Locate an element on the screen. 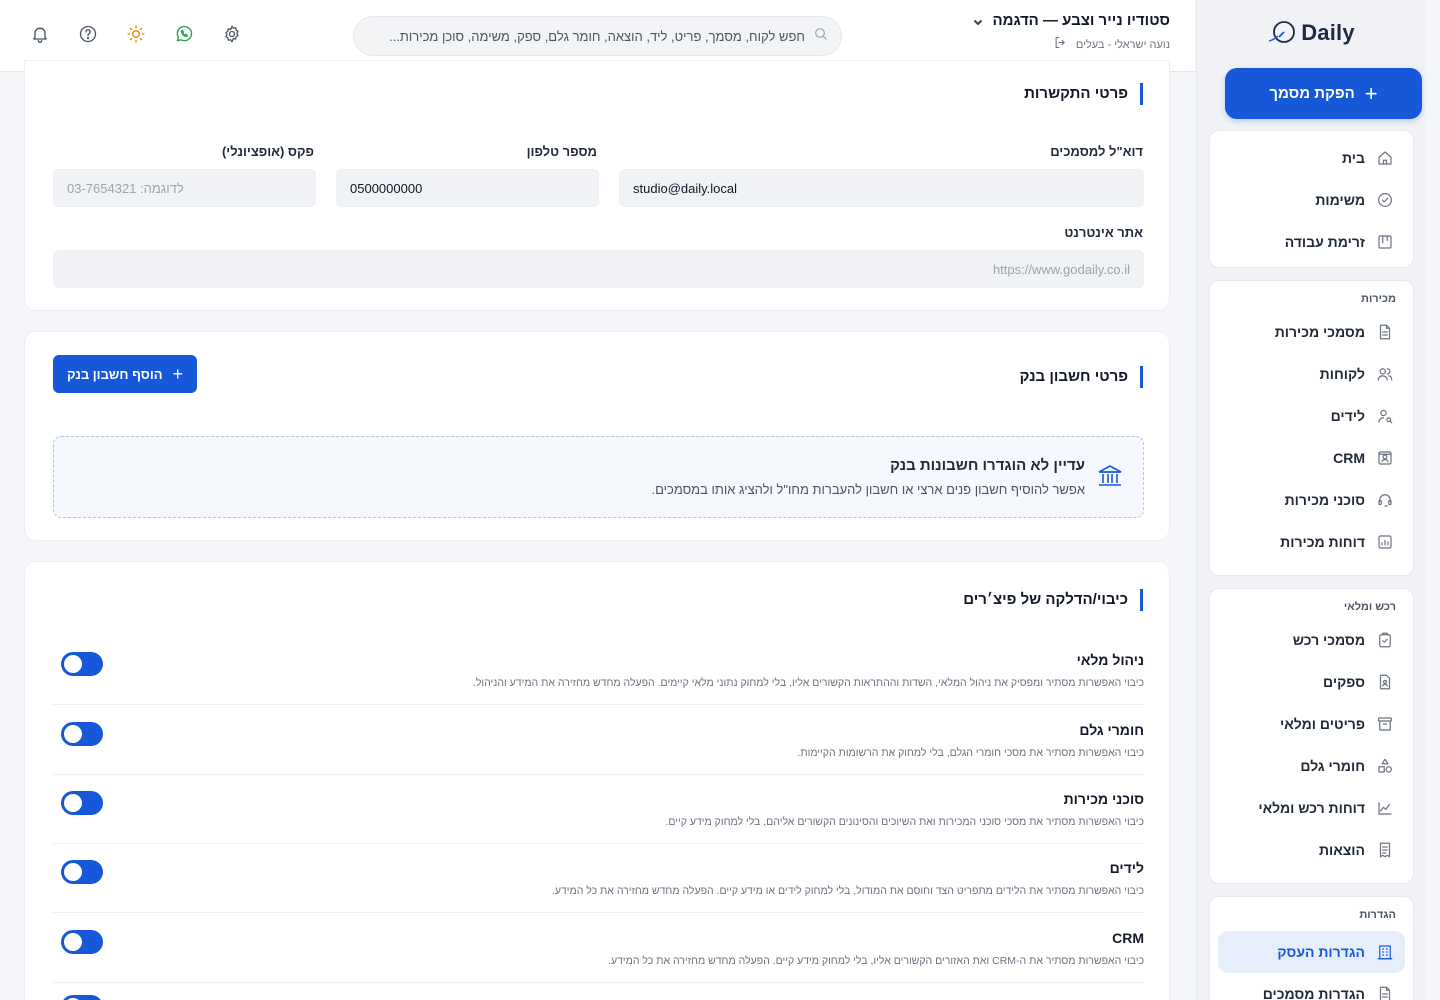 The height and width of the screenshot is (1000, 1440). sidebar-item-workflow: זרימת עבודה is located at coordinates (1311, 242).